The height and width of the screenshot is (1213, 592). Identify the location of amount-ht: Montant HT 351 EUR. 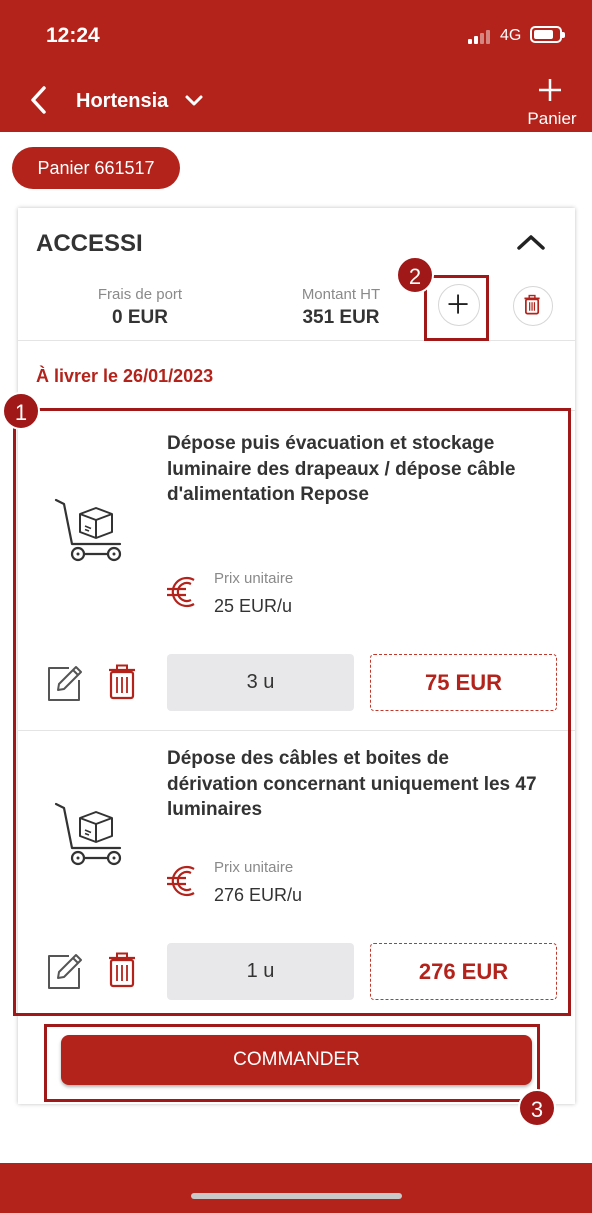
(341, 307).